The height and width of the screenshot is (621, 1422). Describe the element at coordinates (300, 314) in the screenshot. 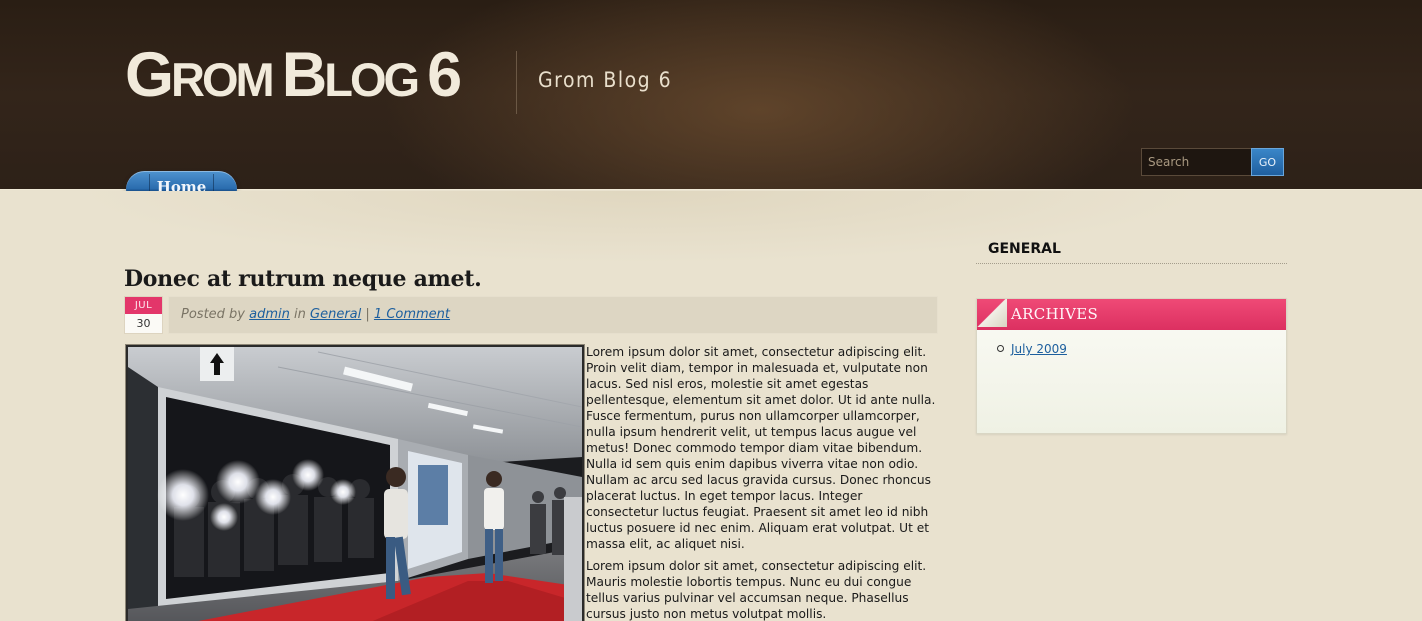

I see `meta-in-label: in` at that location.